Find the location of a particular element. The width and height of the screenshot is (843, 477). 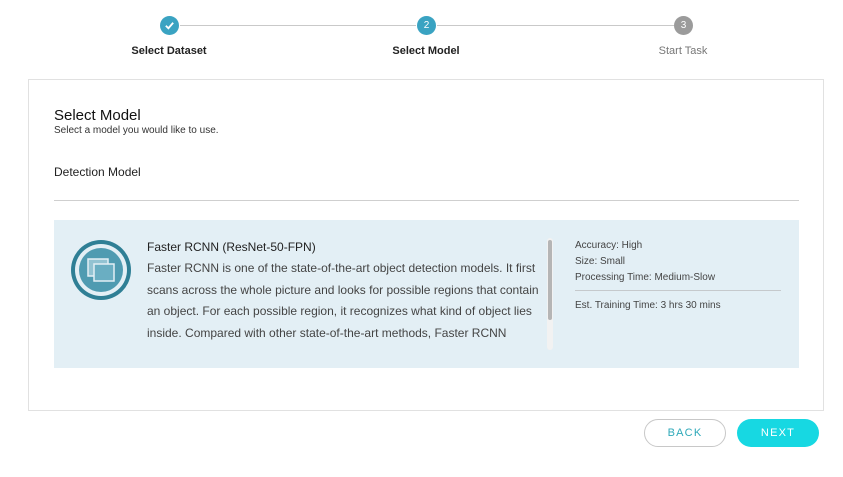

model-layers-icon is located at coordinates (101, 270).